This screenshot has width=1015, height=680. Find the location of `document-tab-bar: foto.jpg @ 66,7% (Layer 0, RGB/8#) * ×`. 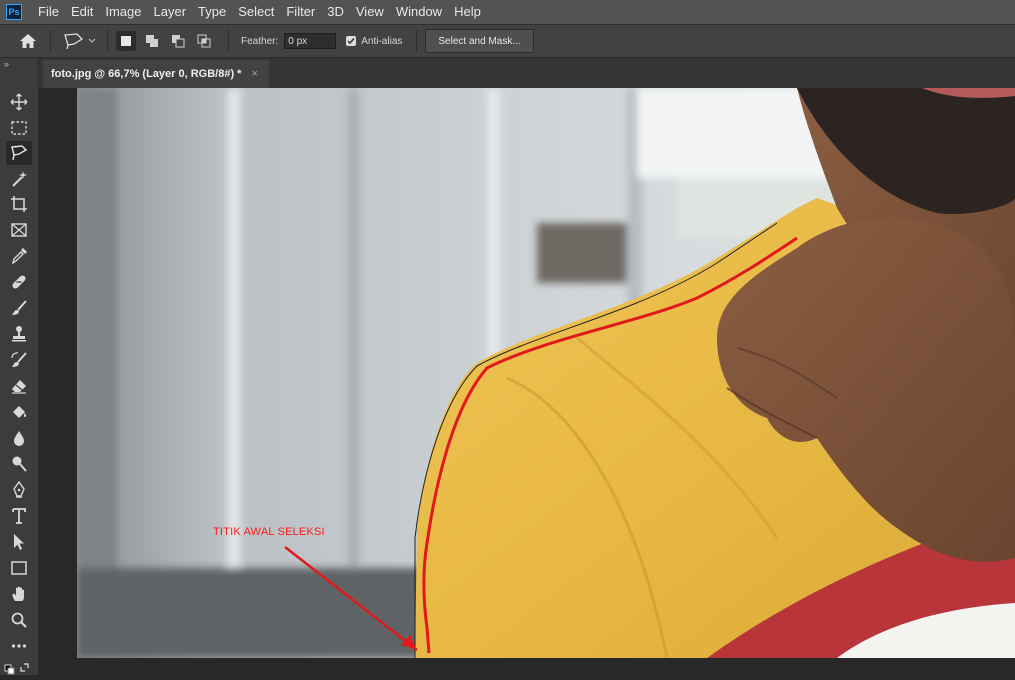

document-tab-bar: foto.jpg @ 66,7% (Layer 0, RGB/8#) * × is located at coordinates (527, 73).